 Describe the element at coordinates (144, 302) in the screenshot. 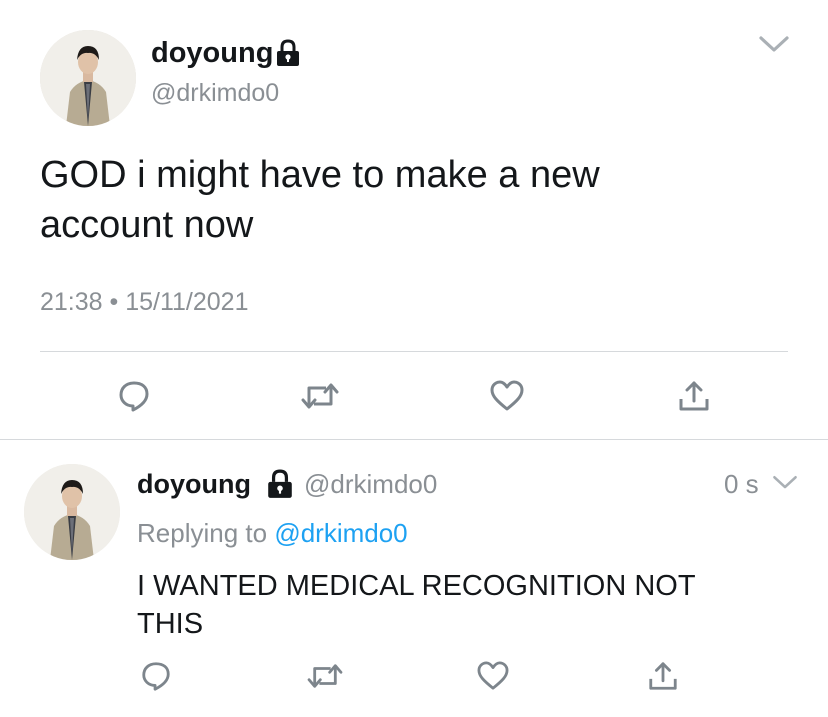

I see `timestamp: 21:38 • 15/11/2021` at that location.